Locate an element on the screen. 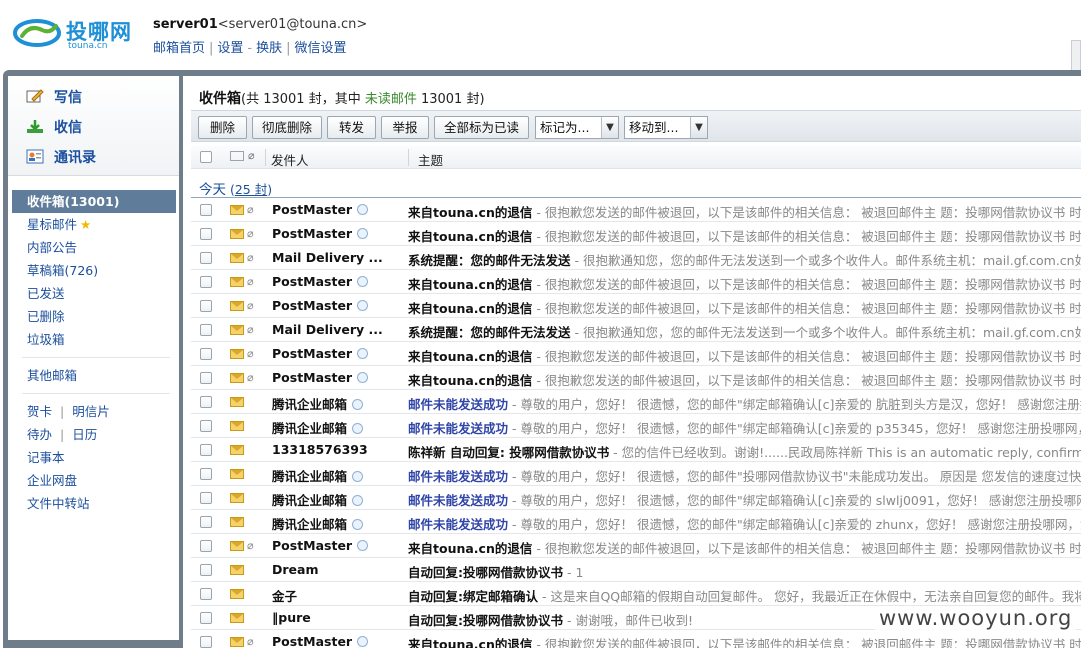  sender-cell: Dream is located at coordinates (339, 569).